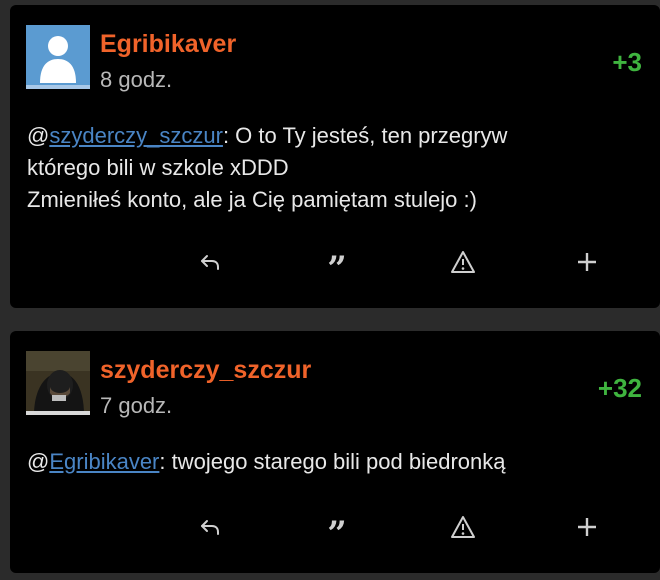 This screenshot has height=580, width=660. I want to click on mention-link: Egribikaver, so click(104, 461).